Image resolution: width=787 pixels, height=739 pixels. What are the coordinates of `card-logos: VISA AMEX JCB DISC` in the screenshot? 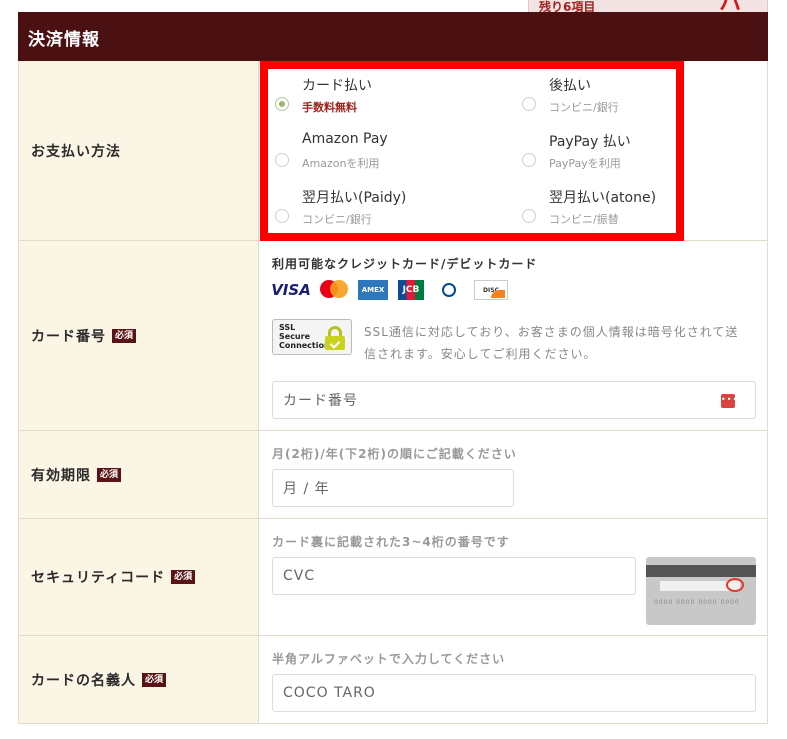 It's located at (394, 290).